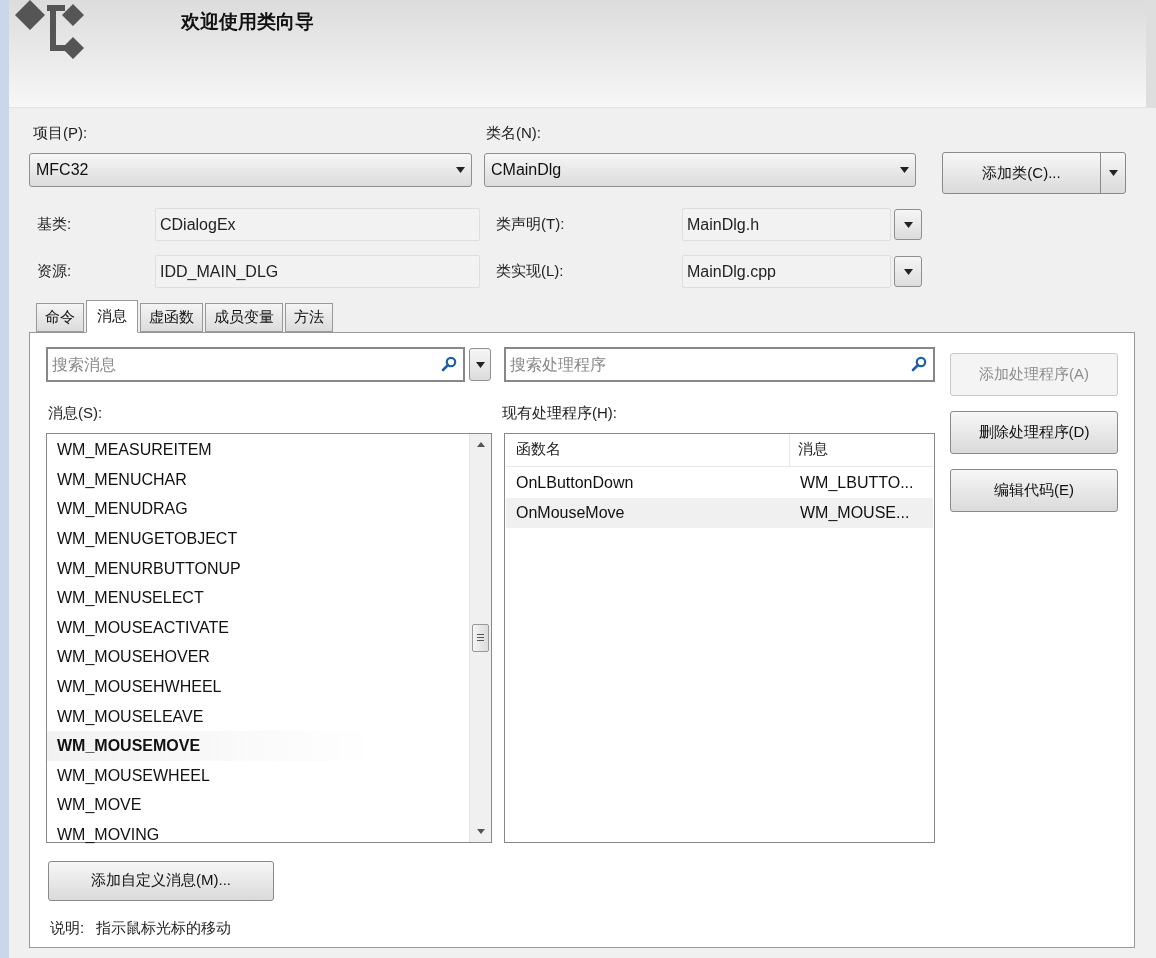  I want to click on message-item: WM_MEASUREITEM, so click(258, 450).